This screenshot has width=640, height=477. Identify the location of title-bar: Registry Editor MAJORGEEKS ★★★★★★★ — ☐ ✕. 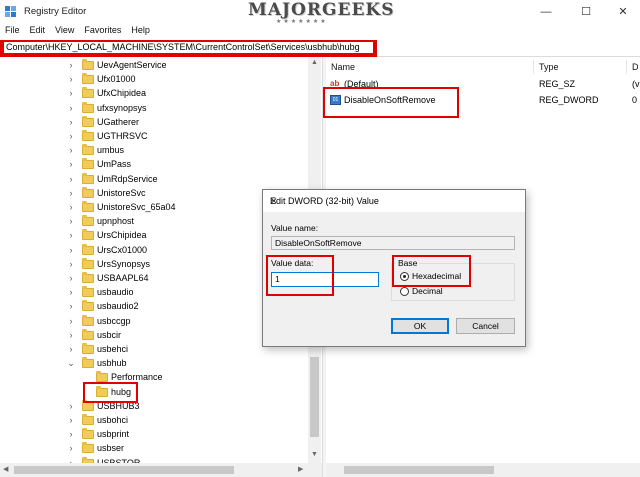
(320, 13).